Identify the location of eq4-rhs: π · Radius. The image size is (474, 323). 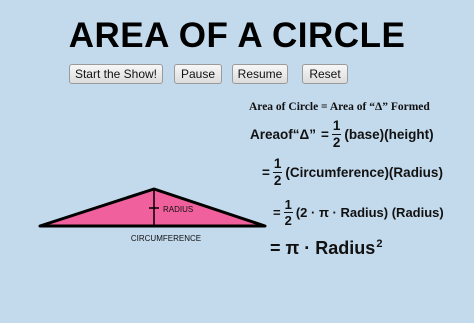
(330, 248).